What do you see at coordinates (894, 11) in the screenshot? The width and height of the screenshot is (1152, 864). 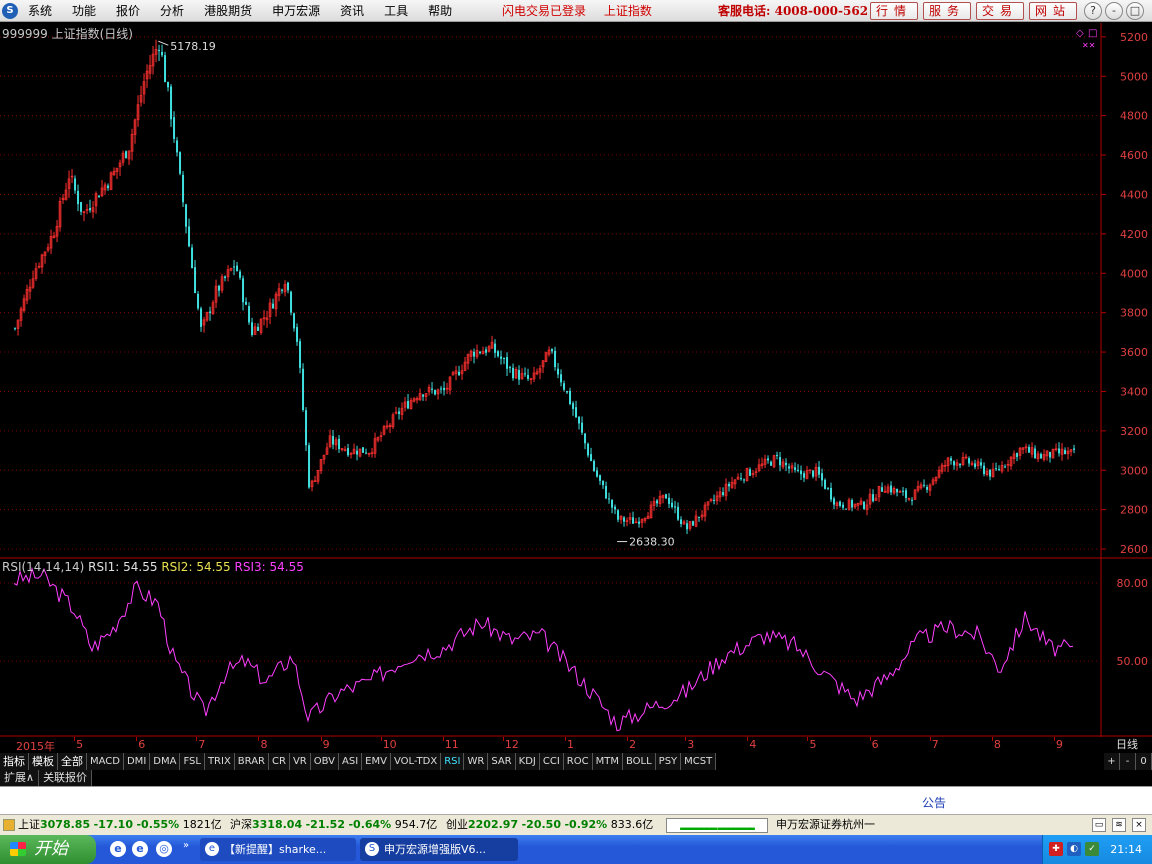 I see `market-button: 行情` at bounding box center [894, 11].